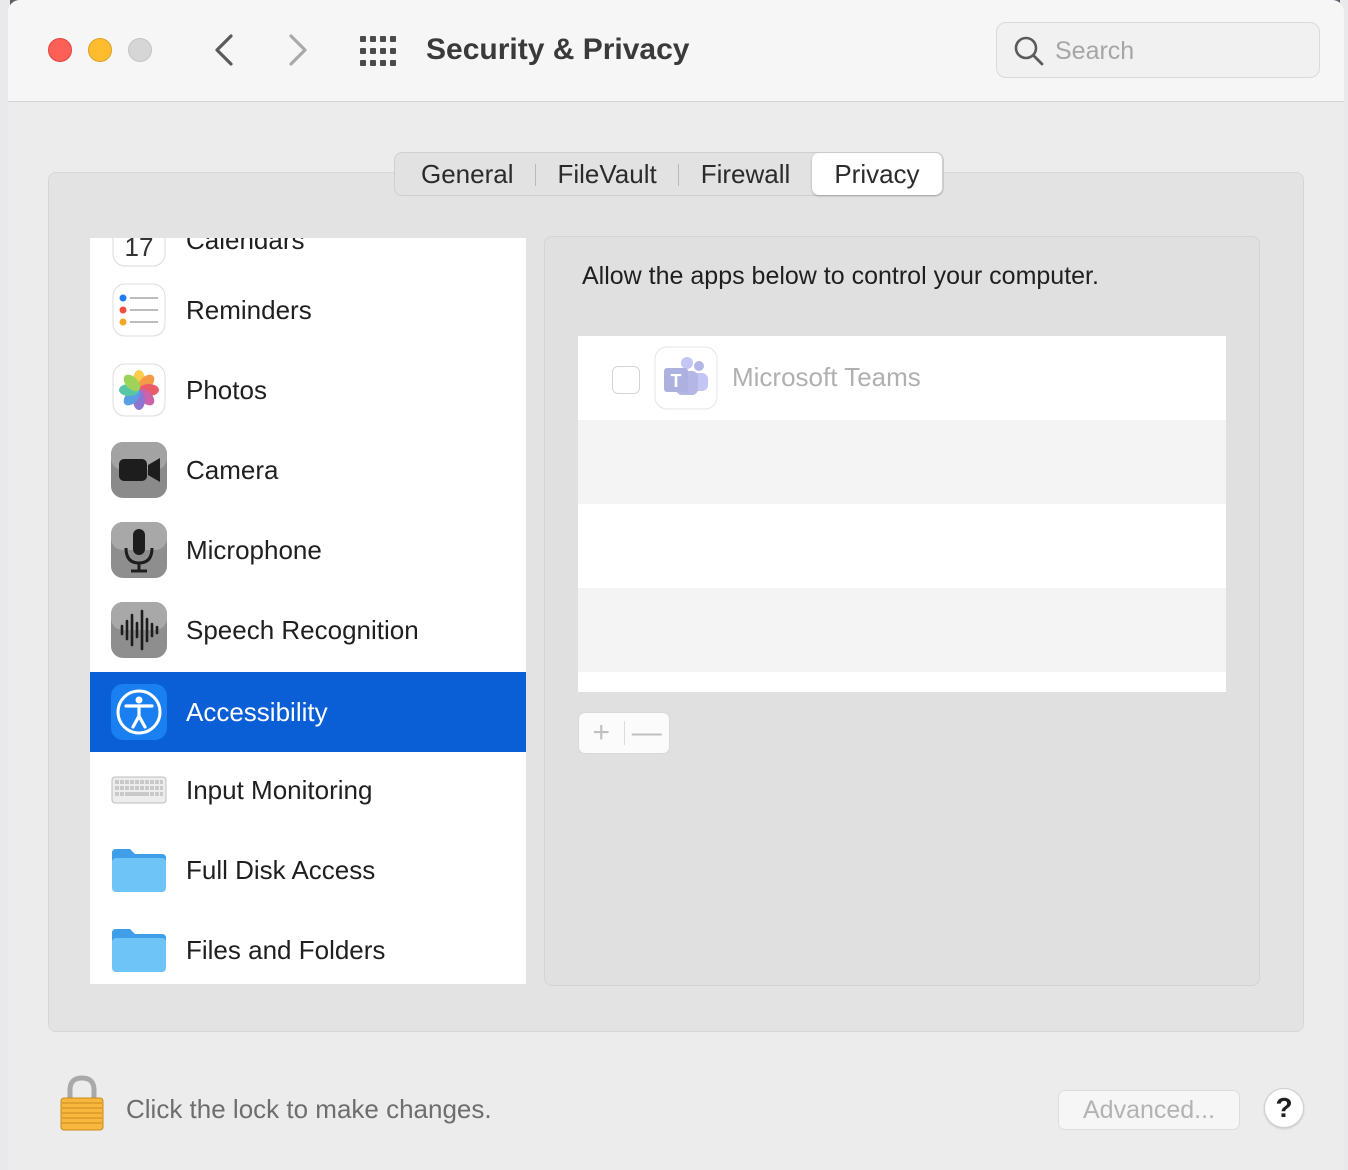 Image resolution: width=1348 pixels, height=1170 pixels. I want to click on sidebar-item-label: Camera, so click(232, 469).